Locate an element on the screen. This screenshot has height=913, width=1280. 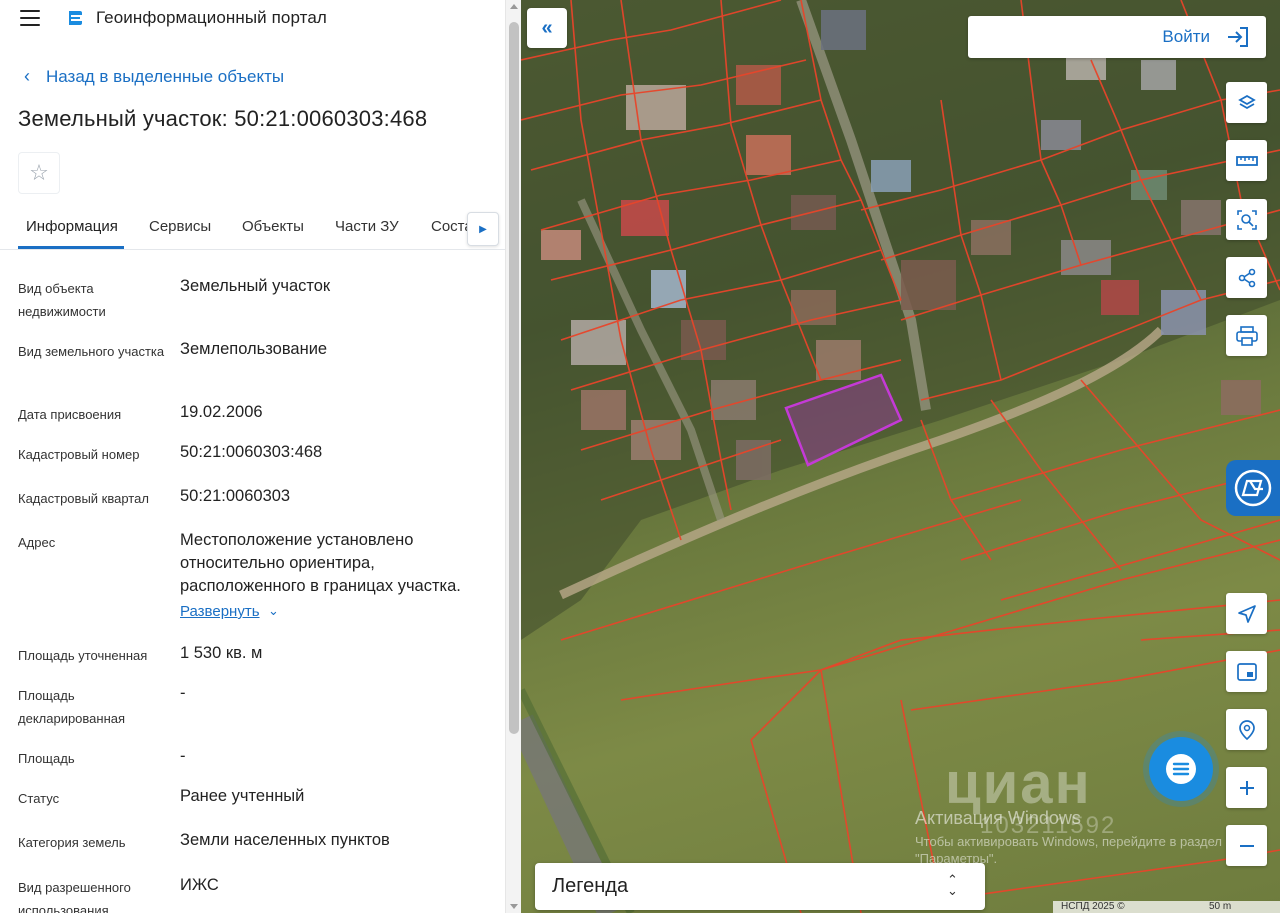
chevron-left-icon: ‹ is located at coordinates (27, 76).